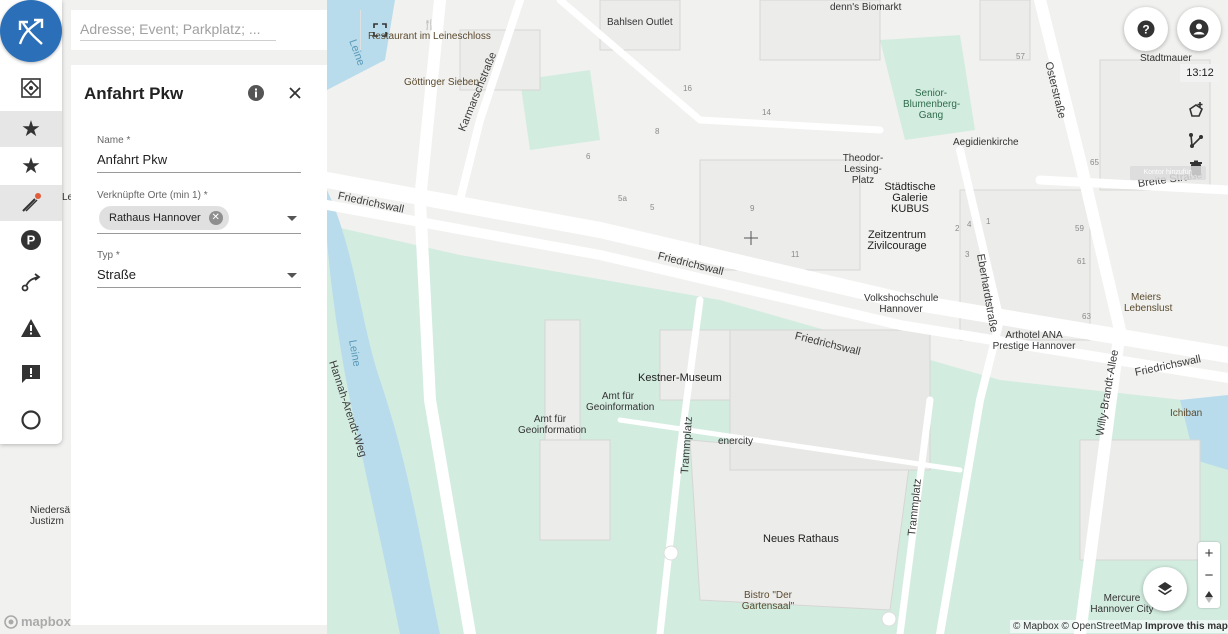 Image resolution: width=1228 pixels, height=634 pixels. I want to click on help-button: ?, so click(1146, 29).